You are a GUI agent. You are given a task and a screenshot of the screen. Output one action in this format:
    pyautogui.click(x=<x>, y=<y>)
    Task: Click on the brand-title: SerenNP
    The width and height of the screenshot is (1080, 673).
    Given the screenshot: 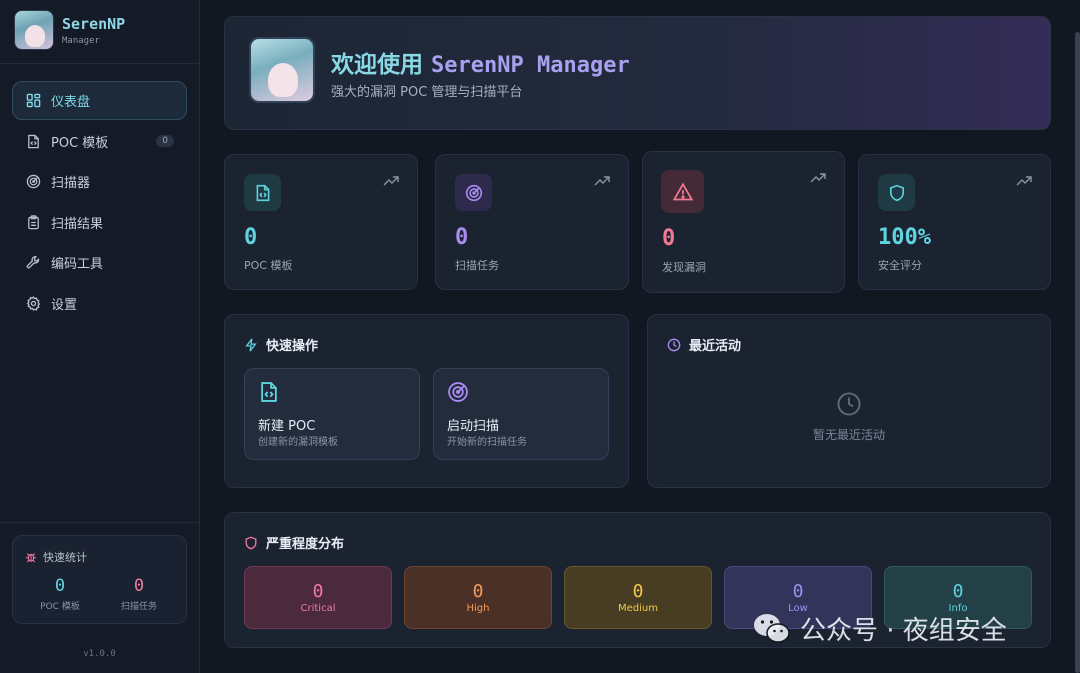 What is the action you would take?
    pyautogui.click(x=94, y=23)
    